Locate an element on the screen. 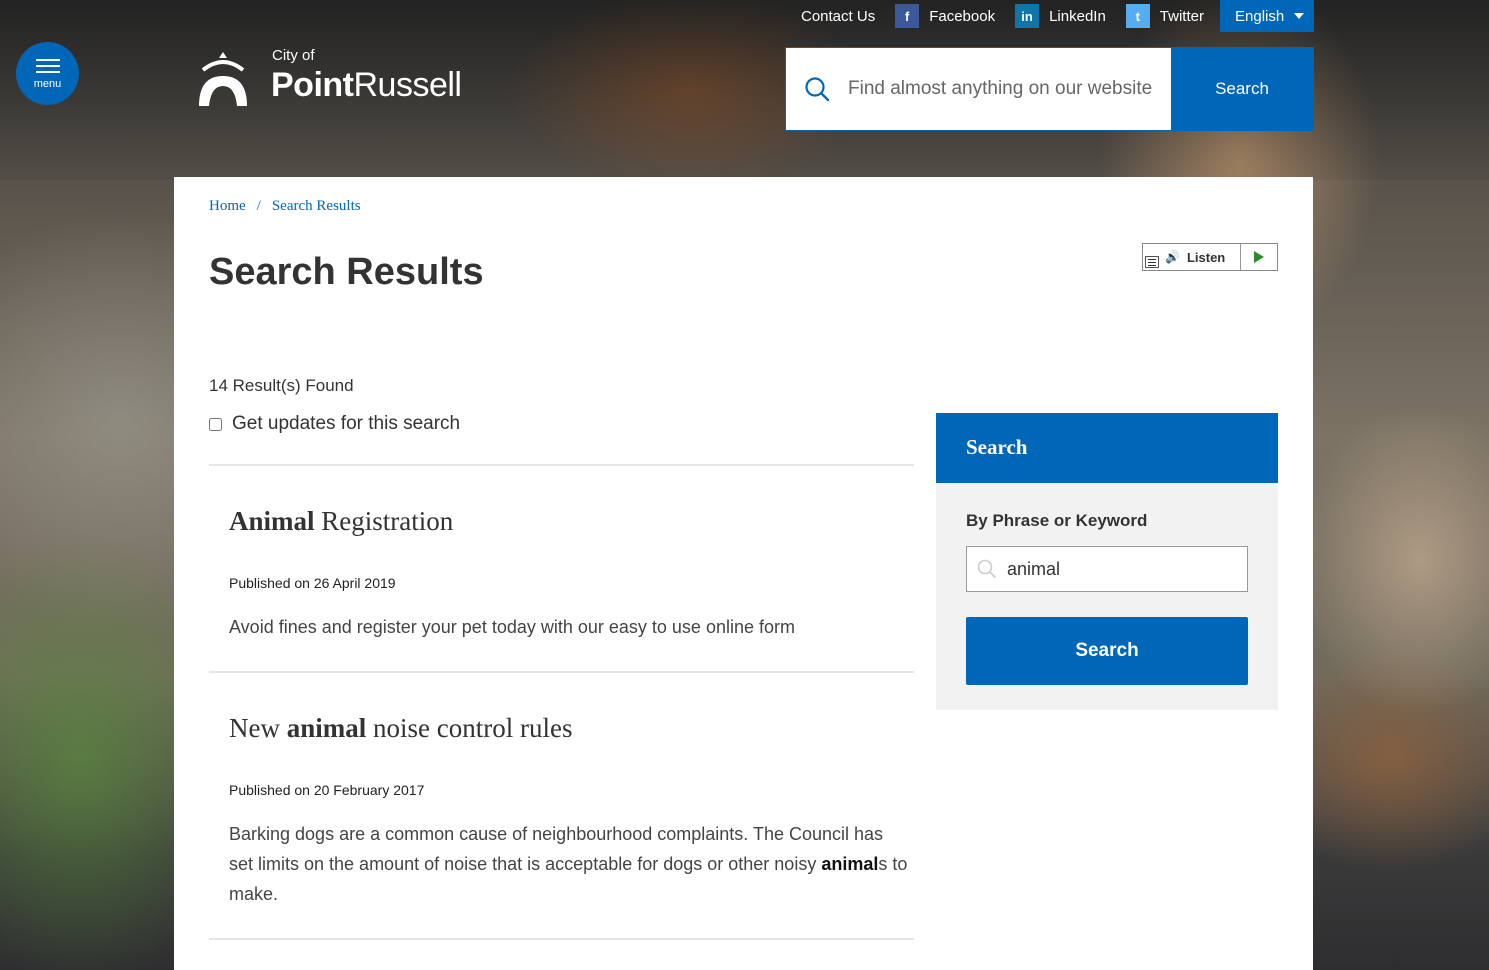 The image size is (1489, 970). sidebar-search: Search By Phrase or Keyword Search is located at coordinates (1107, 561).